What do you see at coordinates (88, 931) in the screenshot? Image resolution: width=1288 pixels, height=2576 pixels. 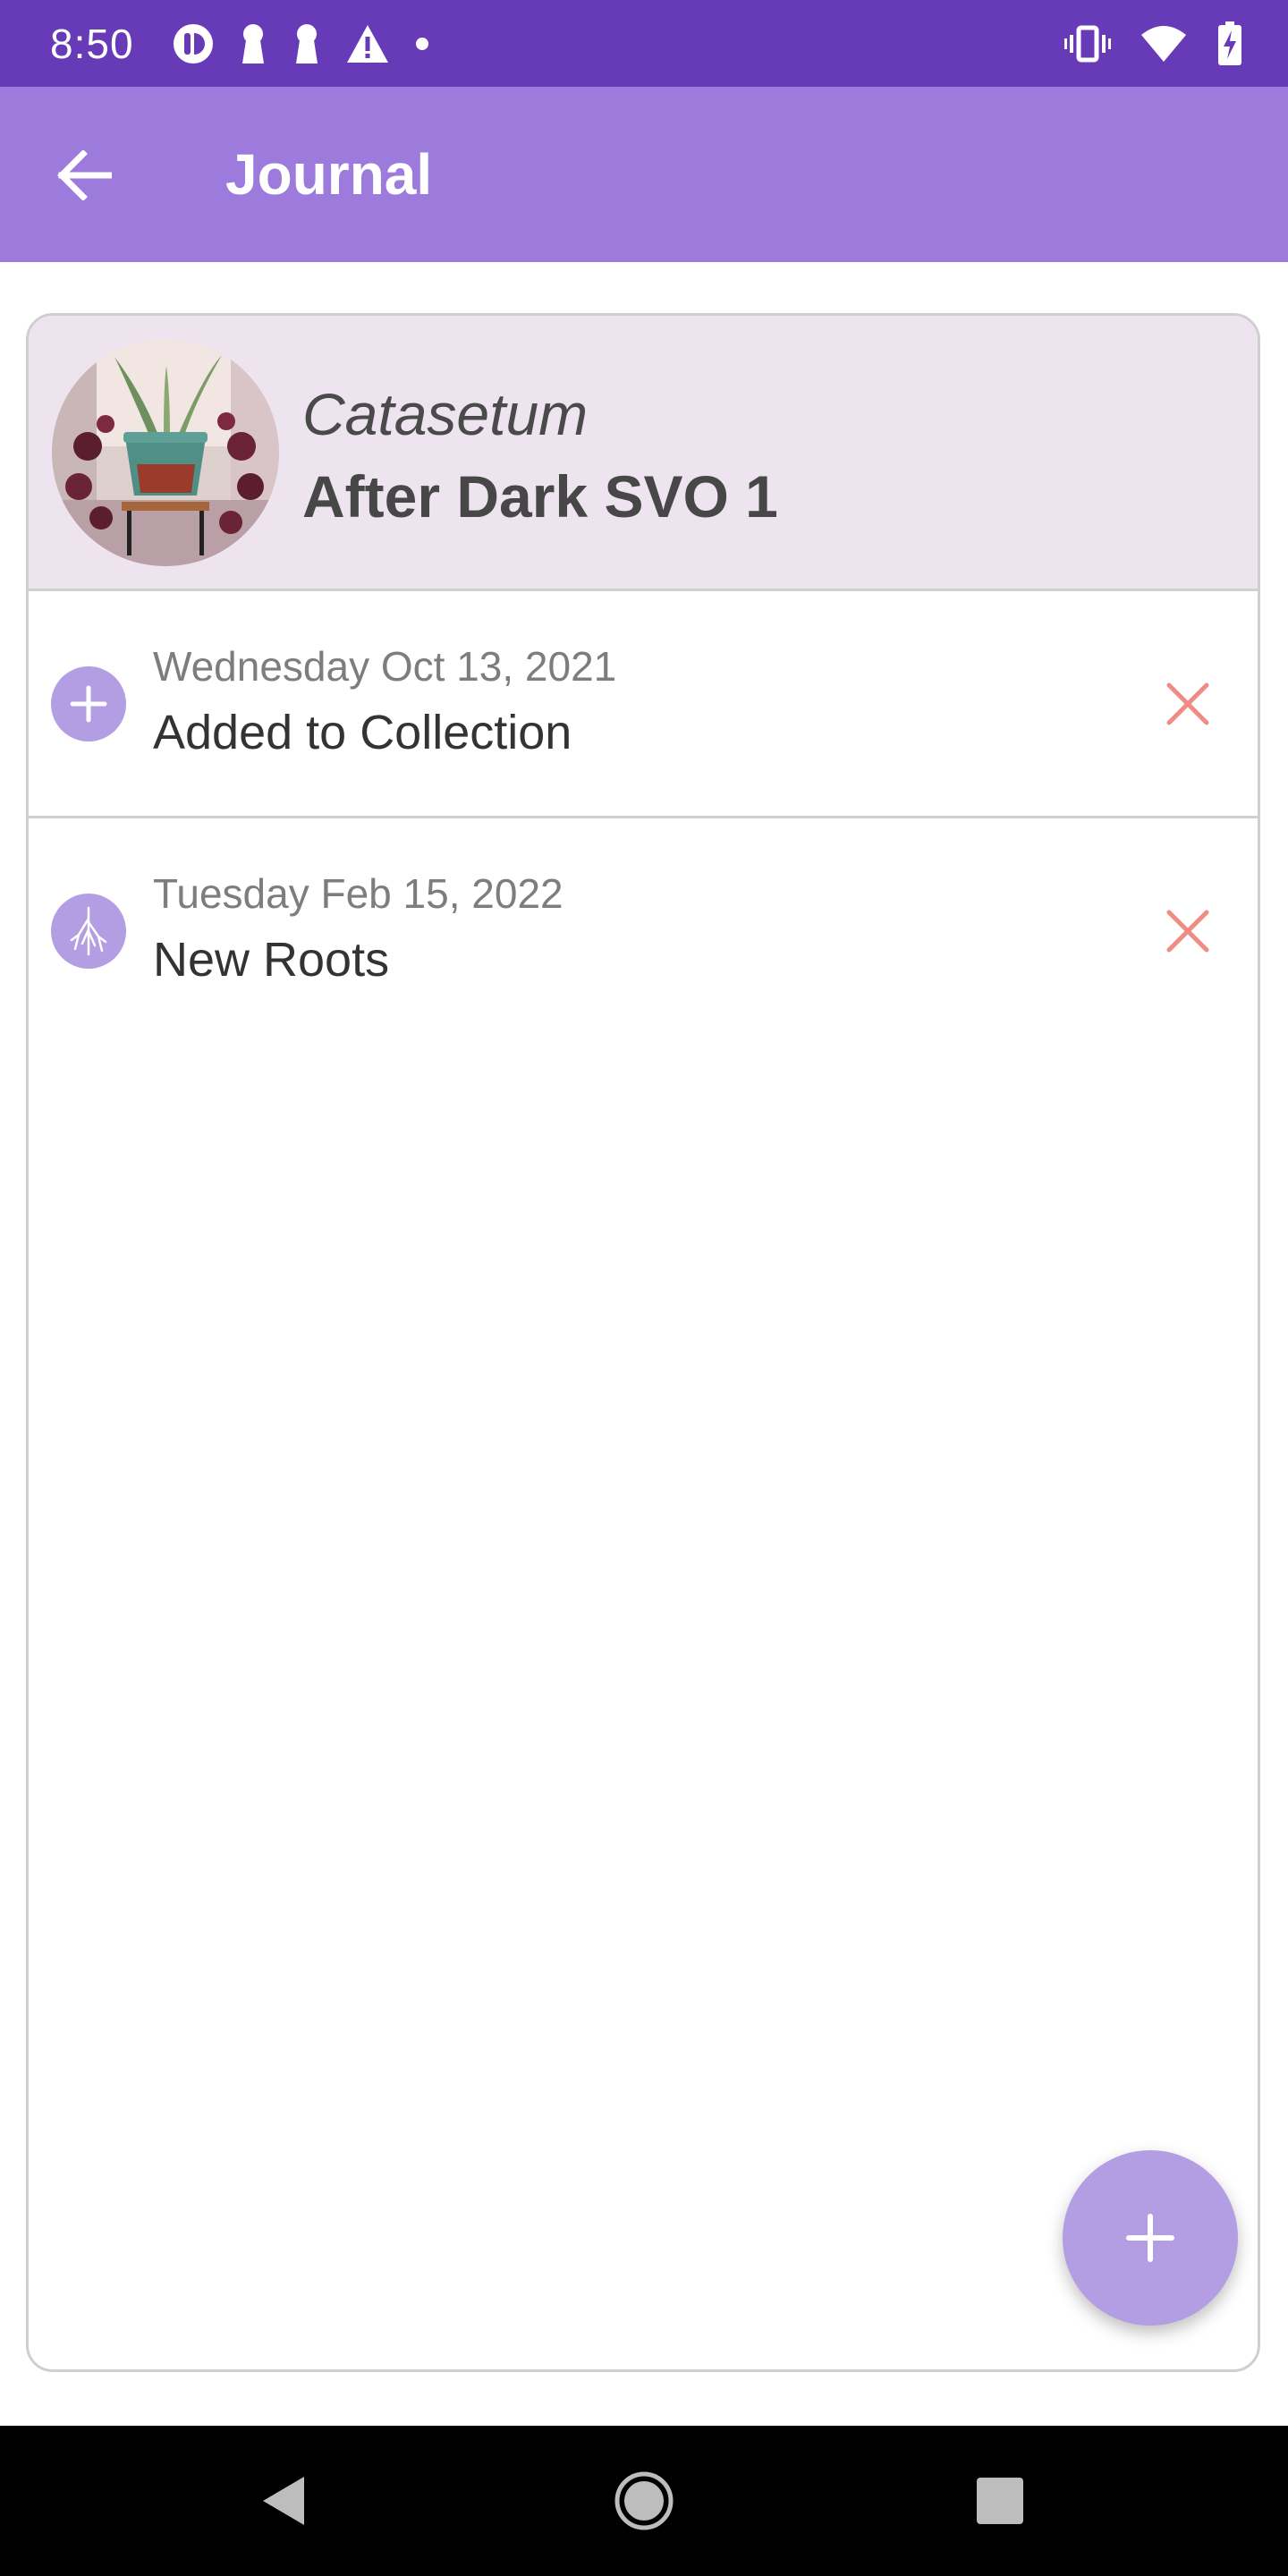 I see `roots-icon` at bounding box center [88, 931].